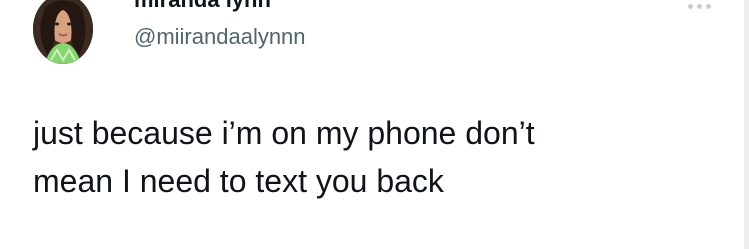  Describe the element at coordinates (202, 6) in the screenshot. I see `author-display-name: miranda lynn` at that location.